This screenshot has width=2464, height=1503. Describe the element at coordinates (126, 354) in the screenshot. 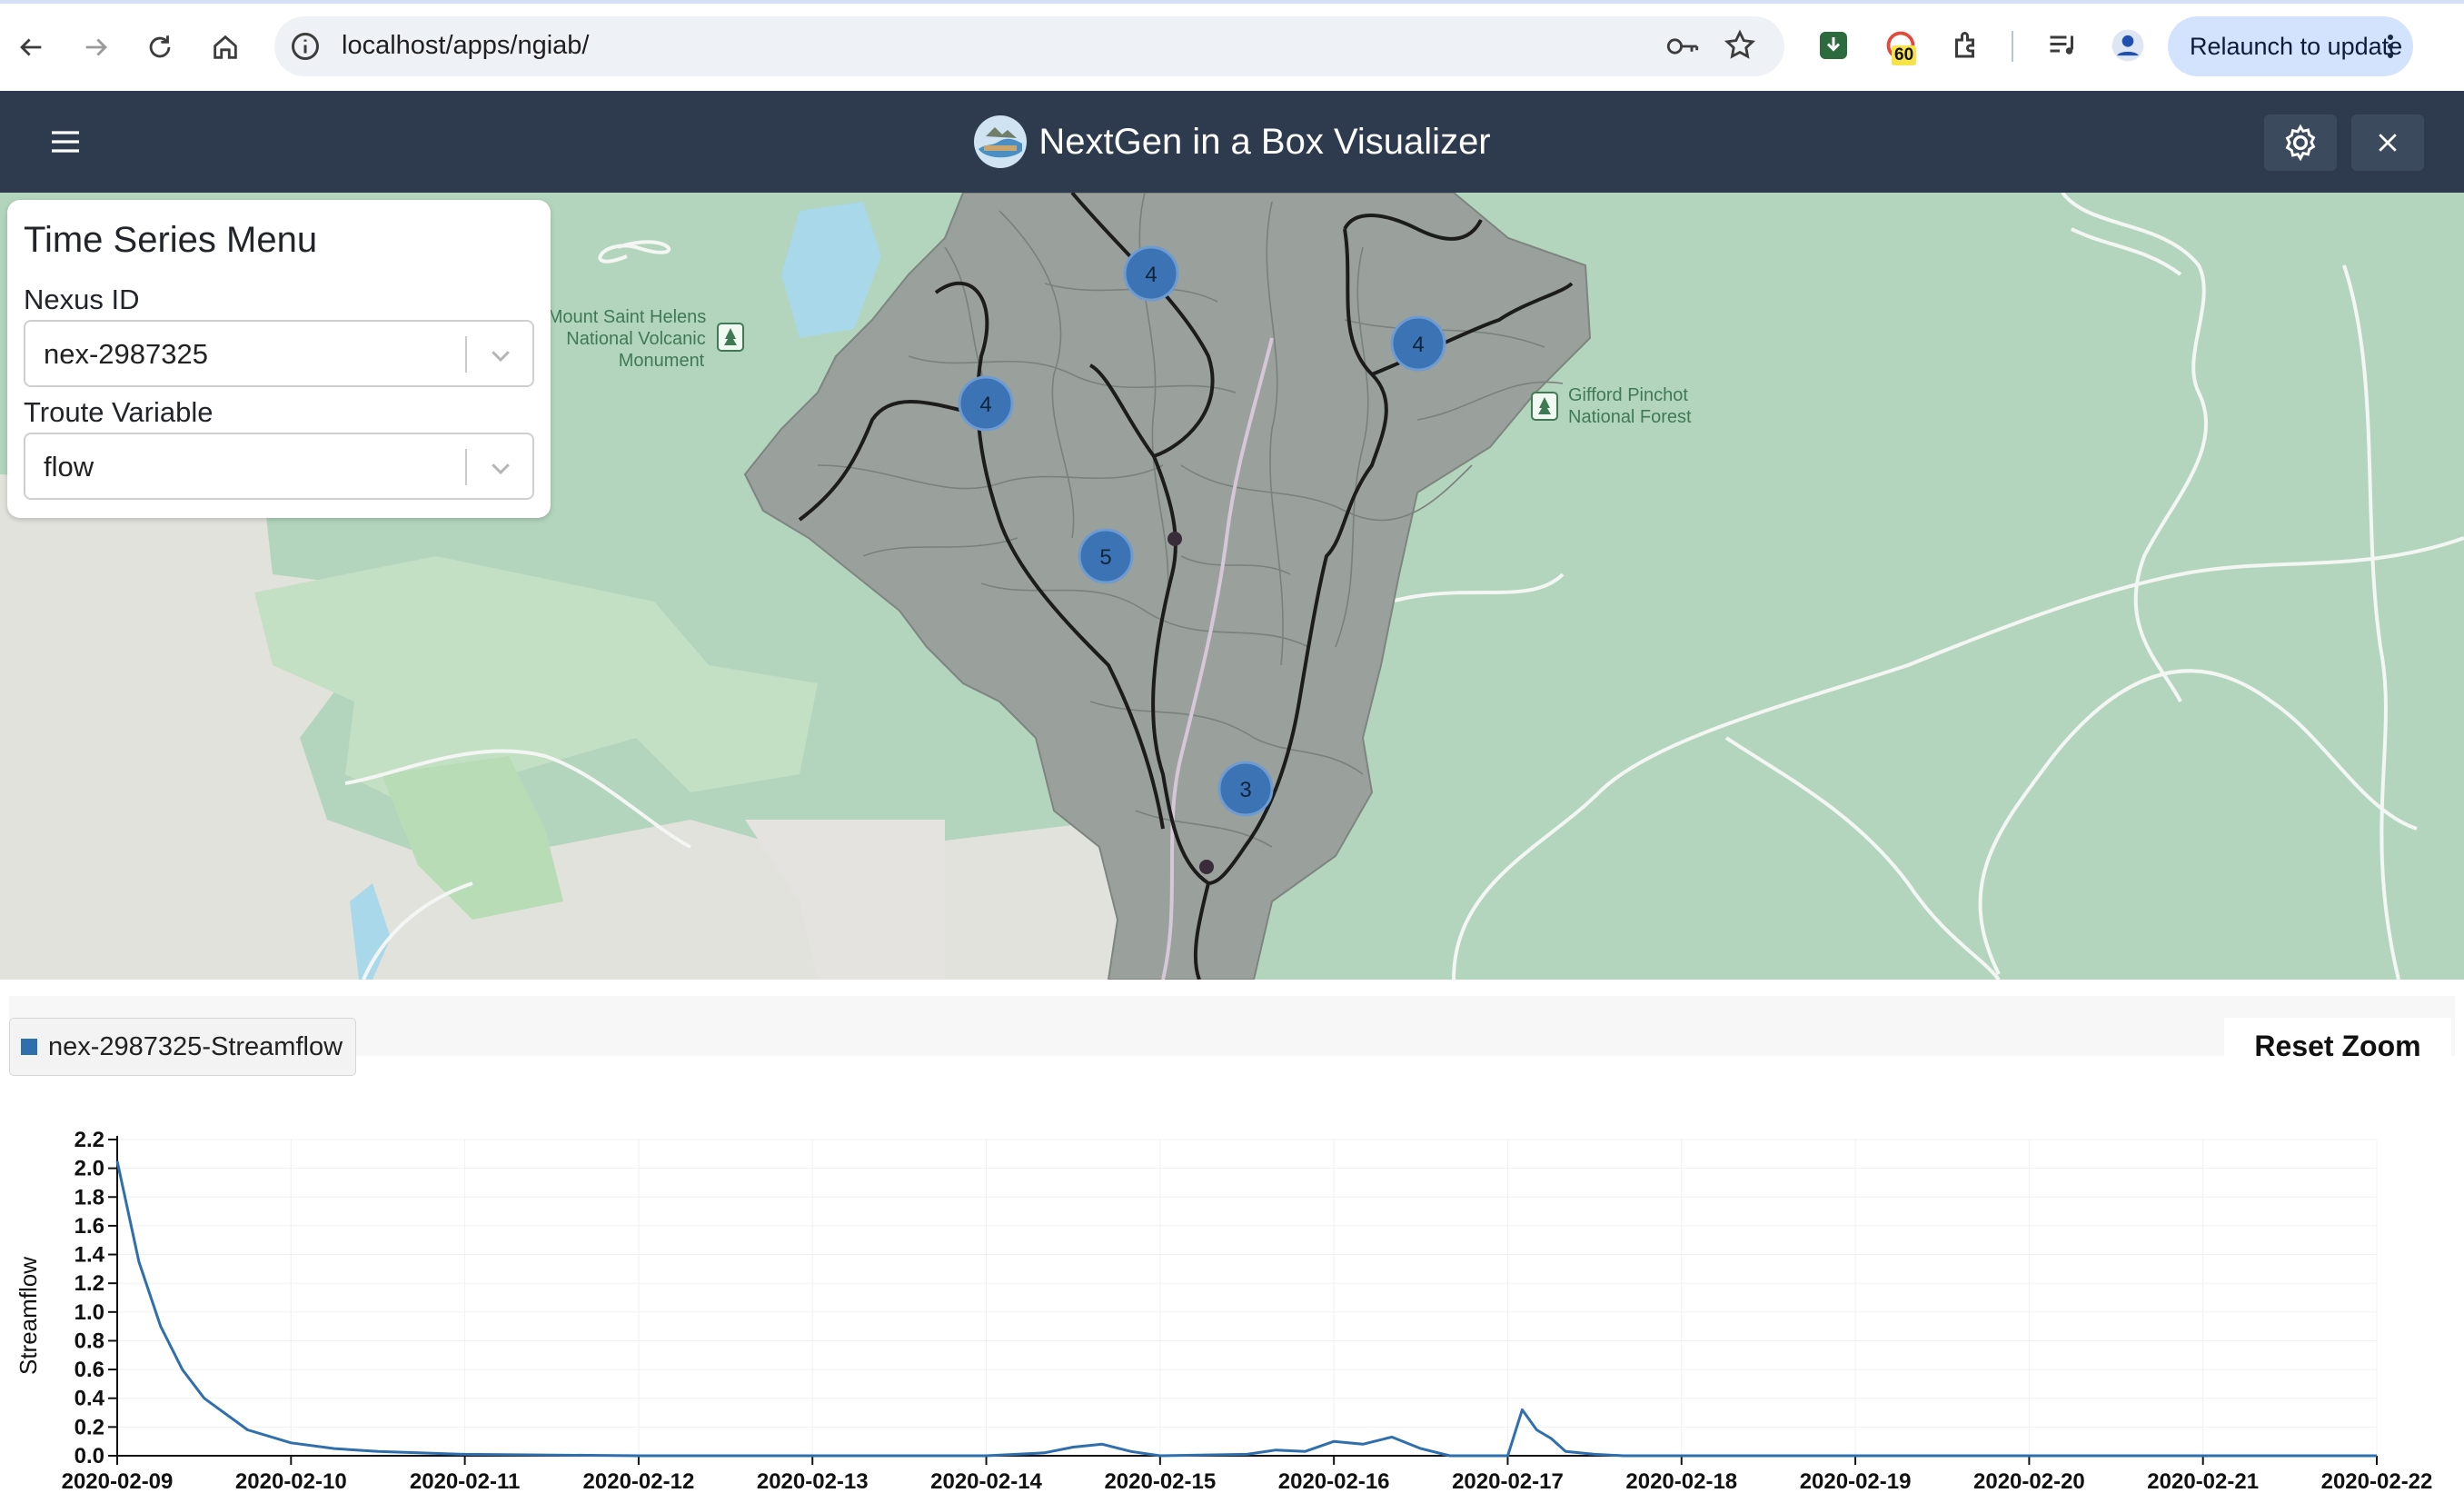

I see `nexus-id-value: nex-2987325` at that location.